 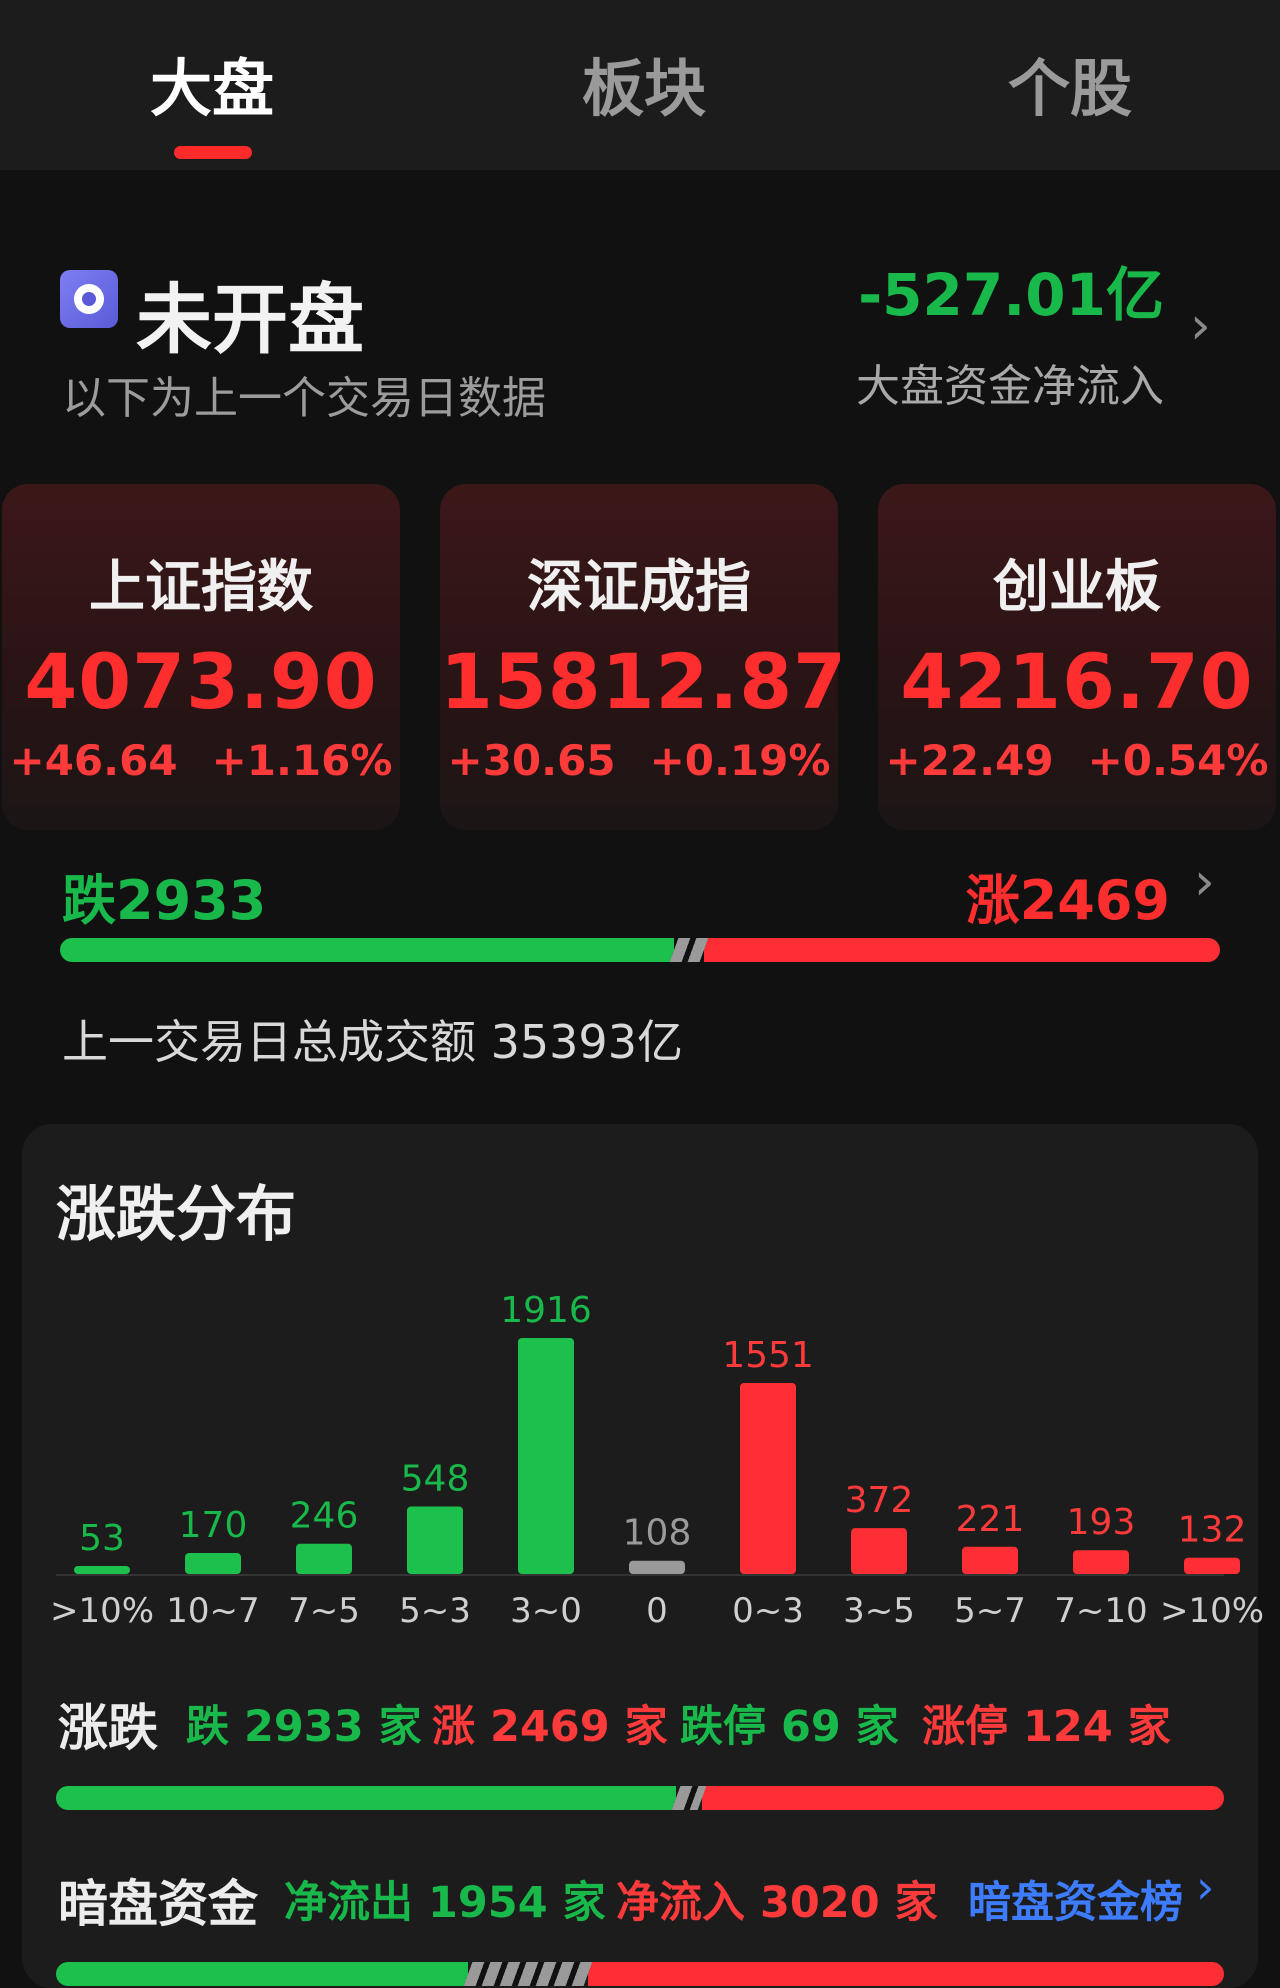 What do you see at coordinates (108, 1728) in the screenshot?
I see `updown-label: 涨跌` at bounding box center [108, 1728].